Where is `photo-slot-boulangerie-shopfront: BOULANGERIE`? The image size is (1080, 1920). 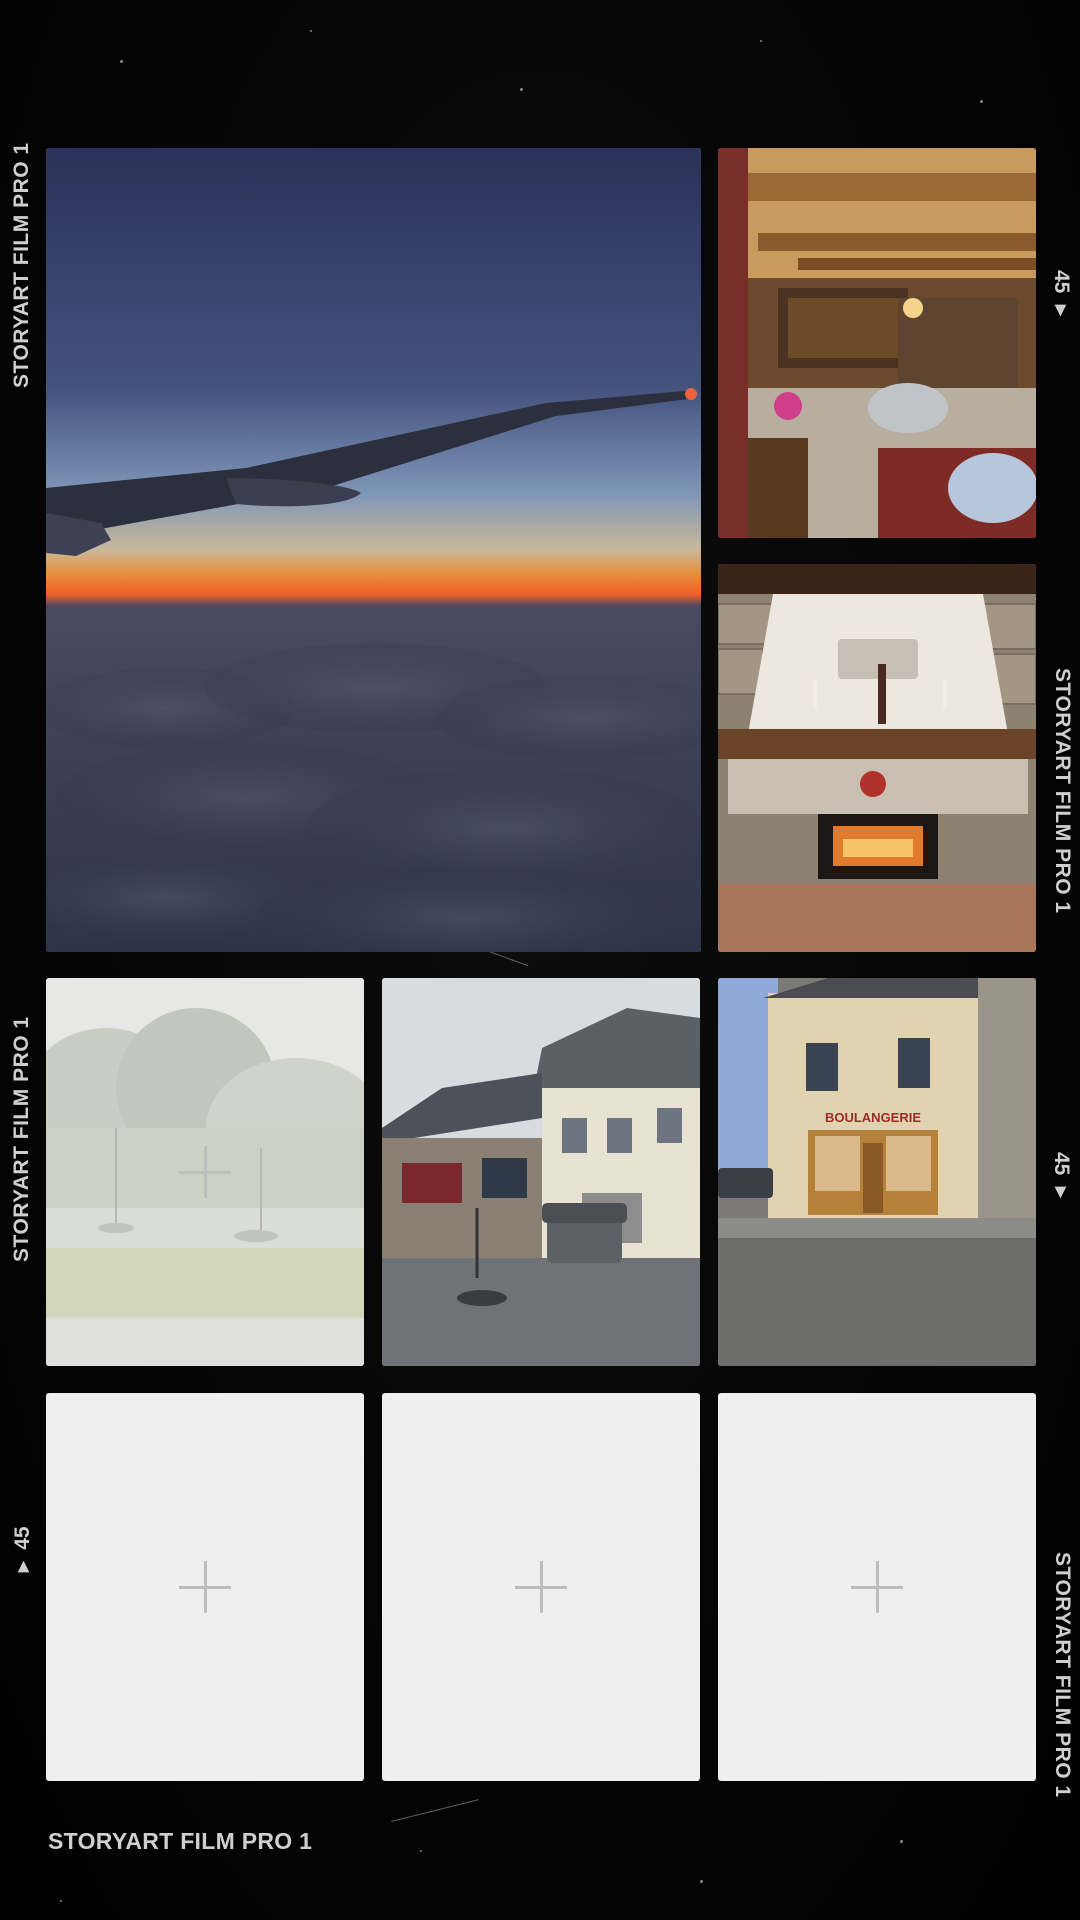
photo-slot-boulangerie-shopfront: BOULANGERIE is located at coordinates (877, 1172).